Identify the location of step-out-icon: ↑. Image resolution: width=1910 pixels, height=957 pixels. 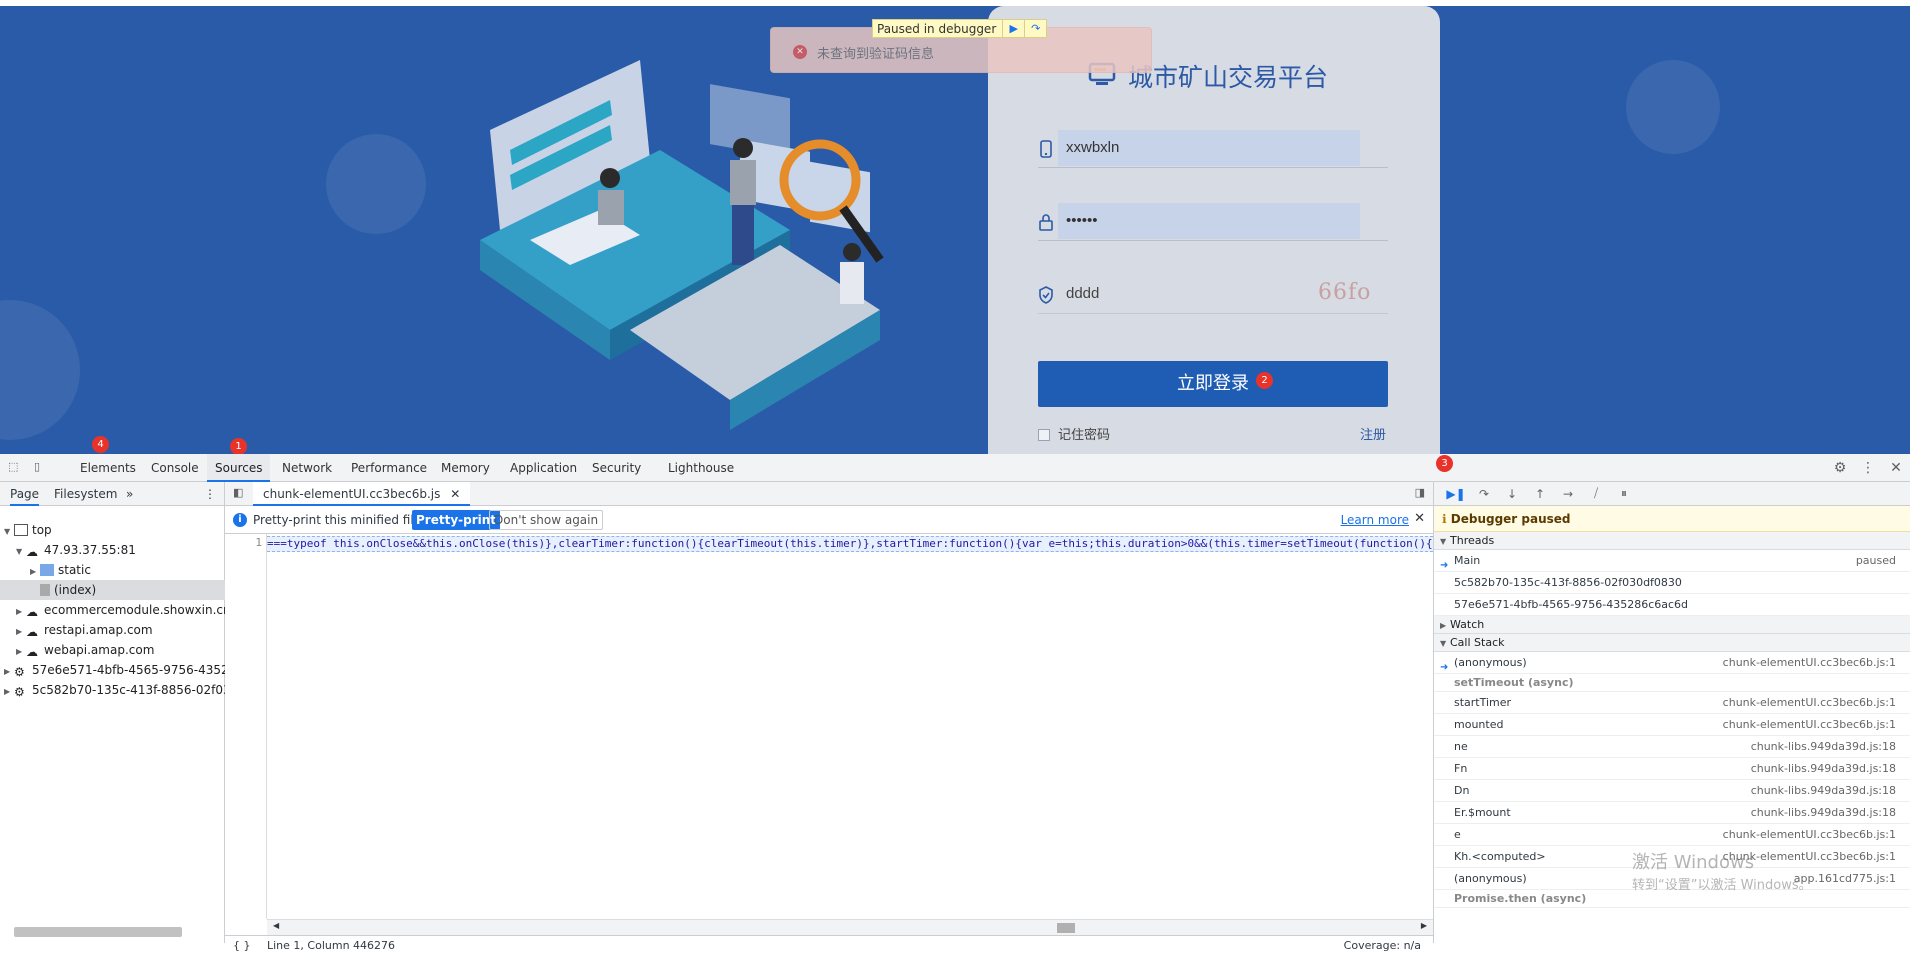
(1540, 494).